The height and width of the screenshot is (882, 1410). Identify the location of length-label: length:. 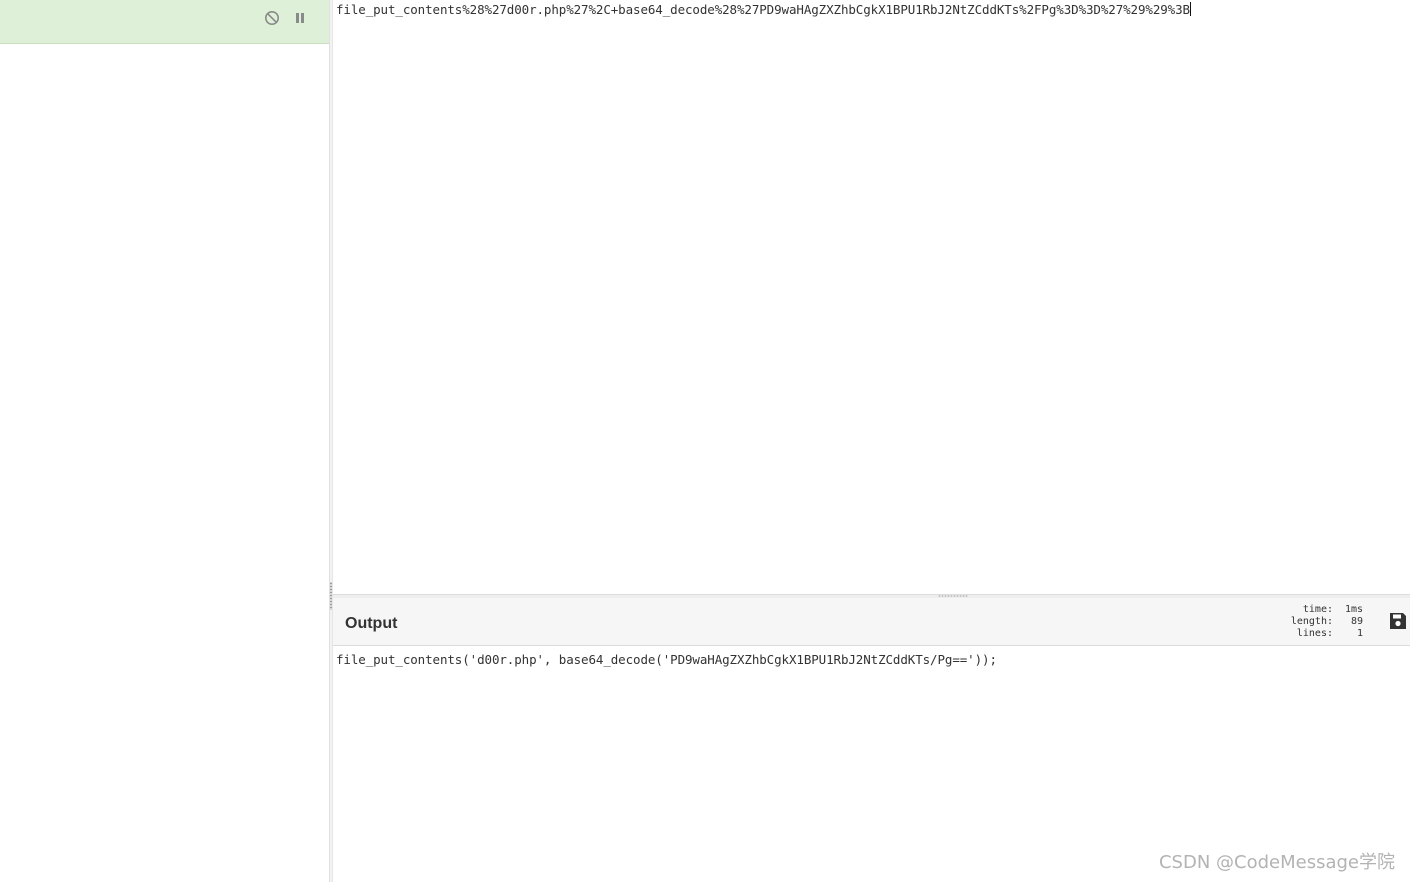
(1311, 621).